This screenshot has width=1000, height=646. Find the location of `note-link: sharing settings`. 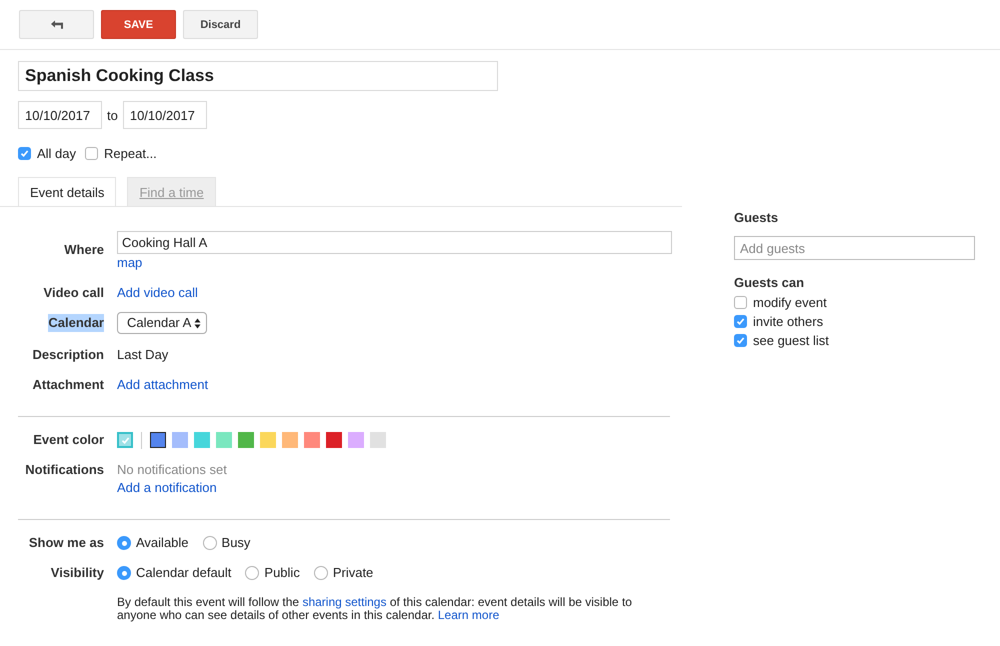

note-link: sharing settings is located at coordinates (344, 602).